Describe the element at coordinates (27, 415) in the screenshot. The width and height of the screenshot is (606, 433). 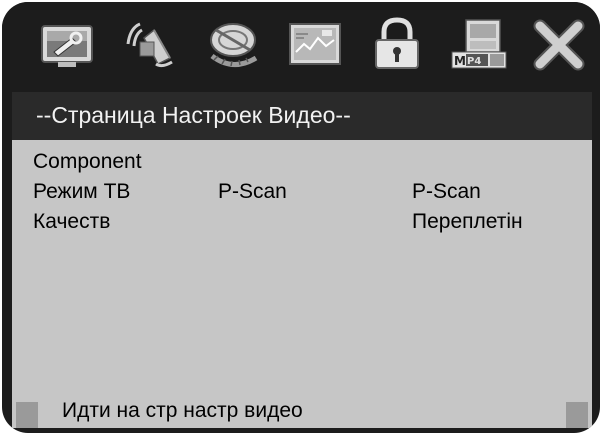
I see `status-bar-left-cap` at that location.